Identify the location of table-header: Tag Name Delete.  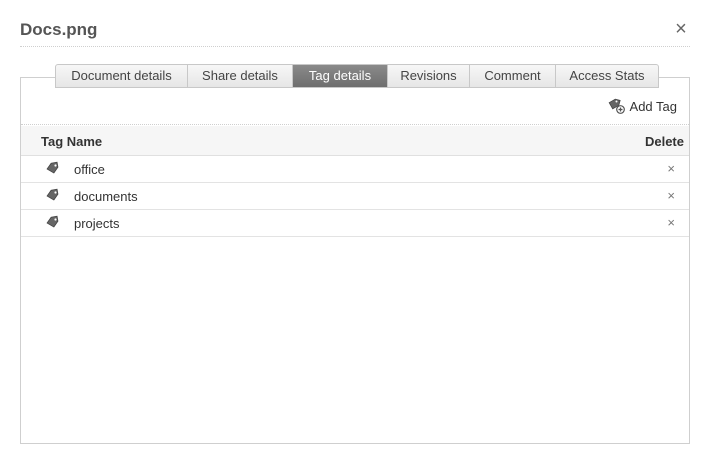
(355, 141).